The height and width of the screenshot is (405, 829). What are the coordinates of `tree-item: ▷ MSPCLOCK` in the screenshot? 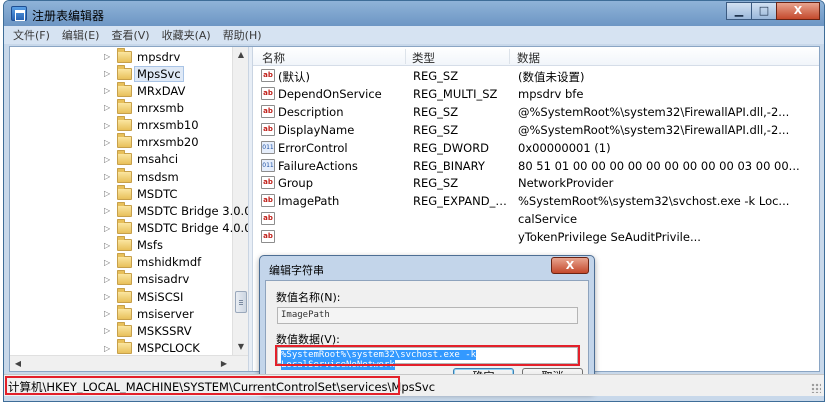 It's located at (152, 348).